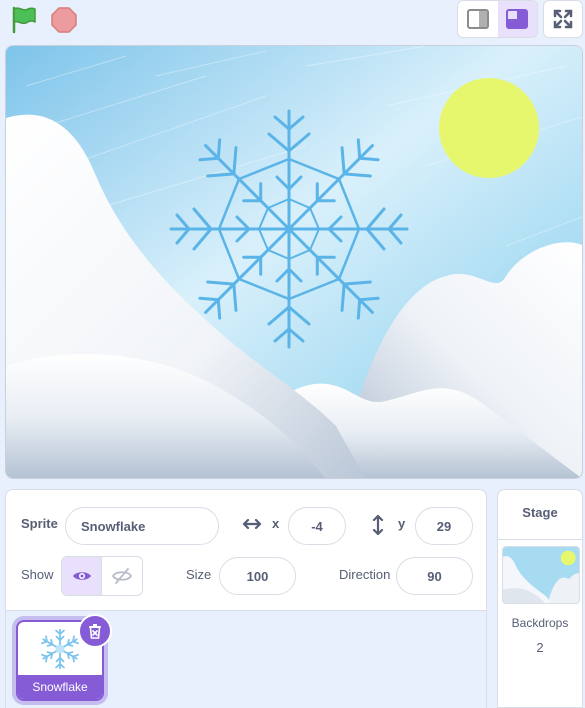 The image size is (585, 708). I want to click on backdrop-thumbnail-scene, so click(541, 575).